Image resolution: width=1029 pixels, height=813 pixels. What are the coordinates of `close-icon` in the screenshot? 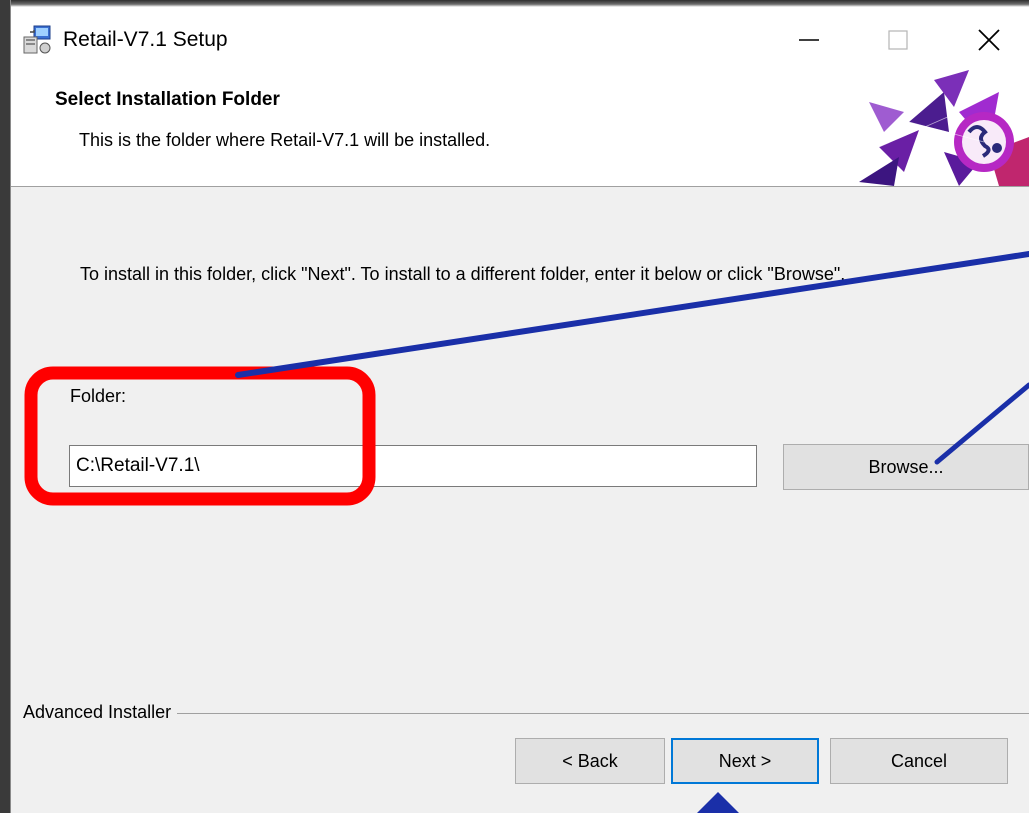 It's located at (989, 40).